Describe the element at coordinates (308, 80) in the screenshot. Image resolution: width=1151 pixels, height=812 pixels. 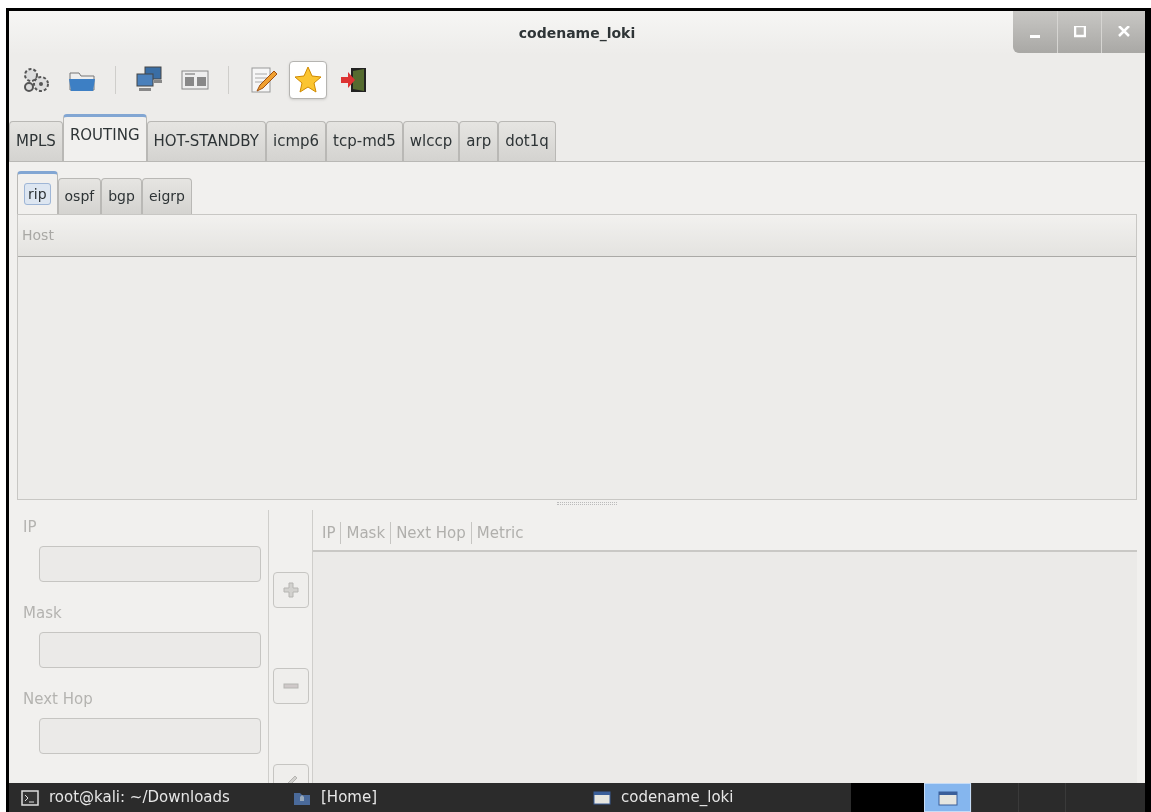
I see `star-icon` at that location.